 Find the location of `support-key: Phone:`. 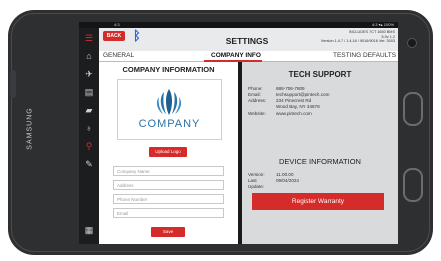

support-key: Phone: is located at coordinates (255, 88).